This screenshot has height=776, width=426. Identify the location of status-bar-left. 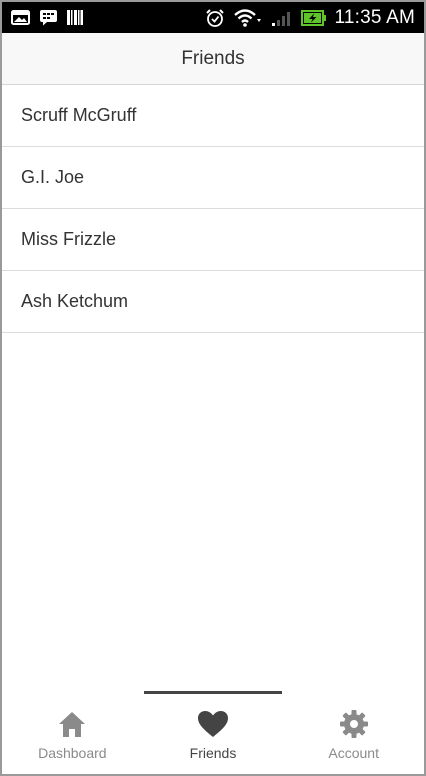
(42, 17).